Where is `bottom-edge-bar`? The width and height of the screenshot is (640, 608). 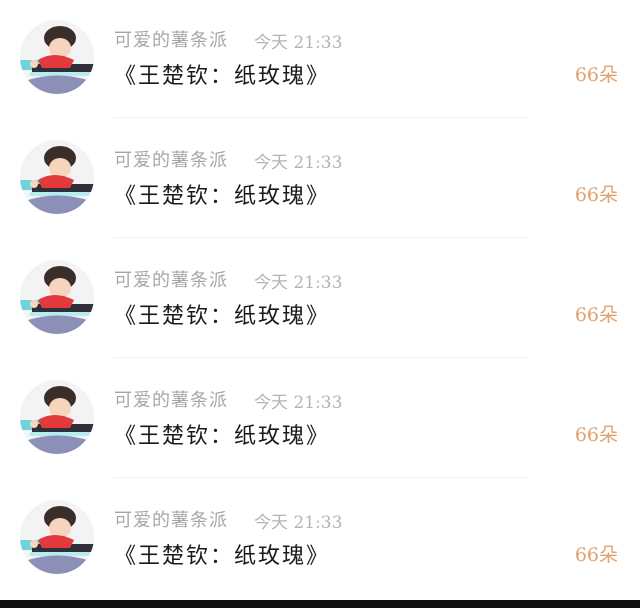
bottom-edge-bar is located at coordinates (320, 604).